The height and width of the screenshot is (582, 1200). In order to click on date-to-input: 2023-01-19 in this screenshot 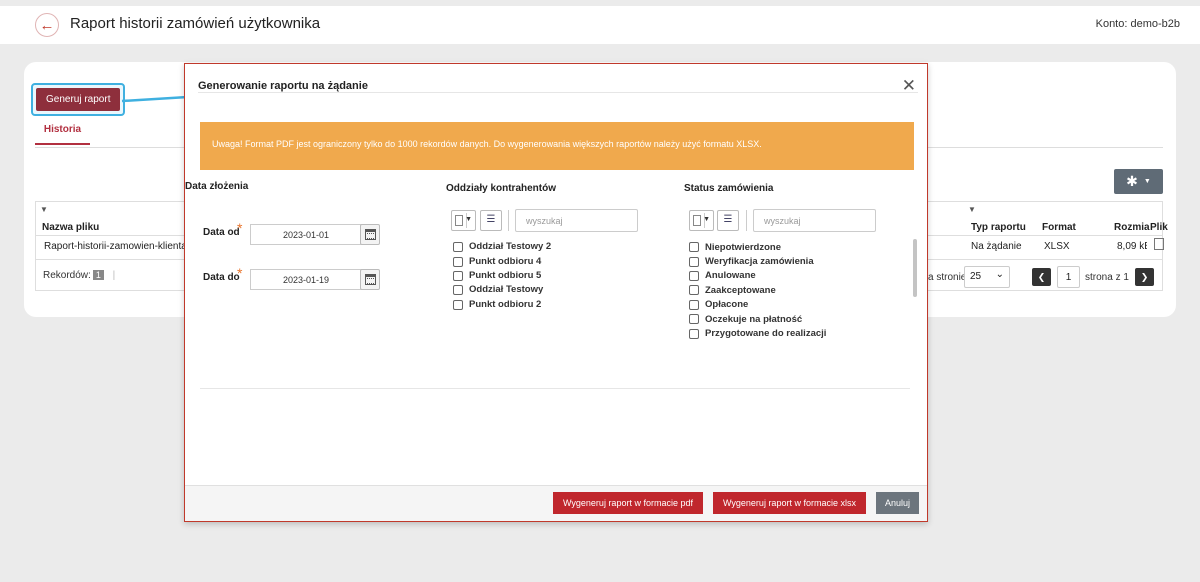, I will do `click(306, 279)`.